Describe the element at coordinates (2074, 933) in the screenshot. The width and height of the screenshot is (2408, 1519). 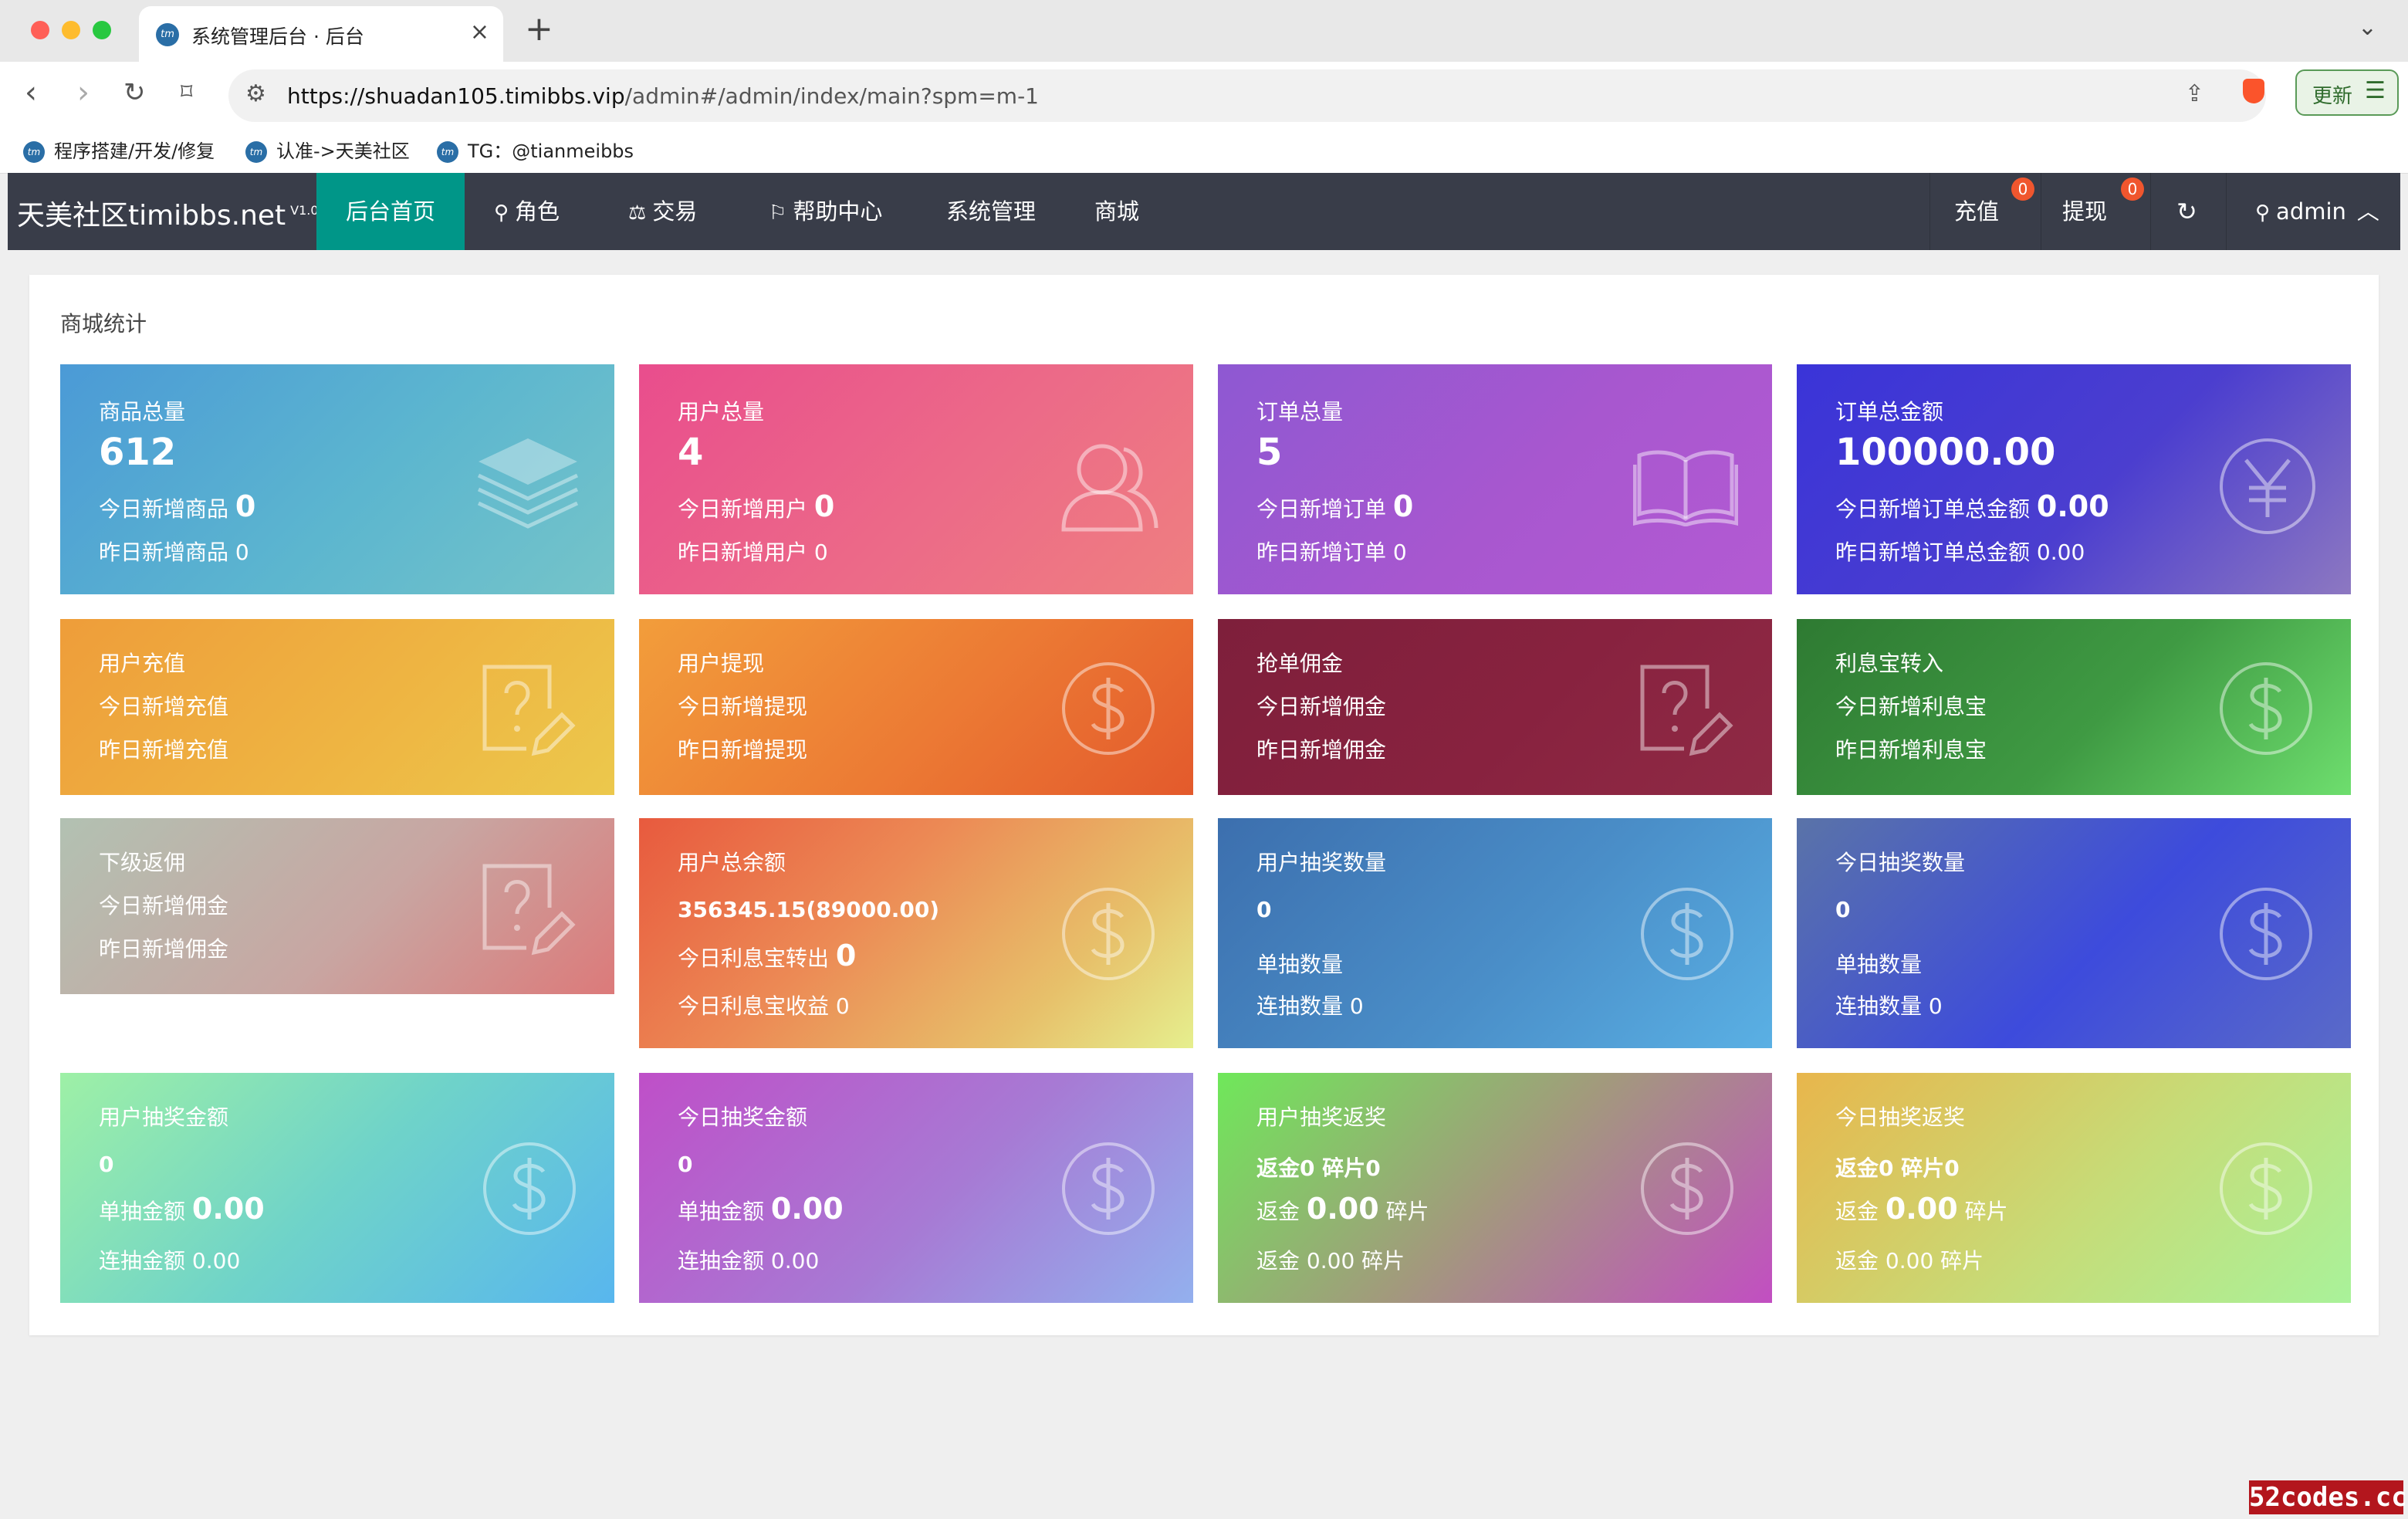
I see `stat-card-today-lottery-count: 今日抽奖数量 0 单抽数量 连抽数量 0` at that location.